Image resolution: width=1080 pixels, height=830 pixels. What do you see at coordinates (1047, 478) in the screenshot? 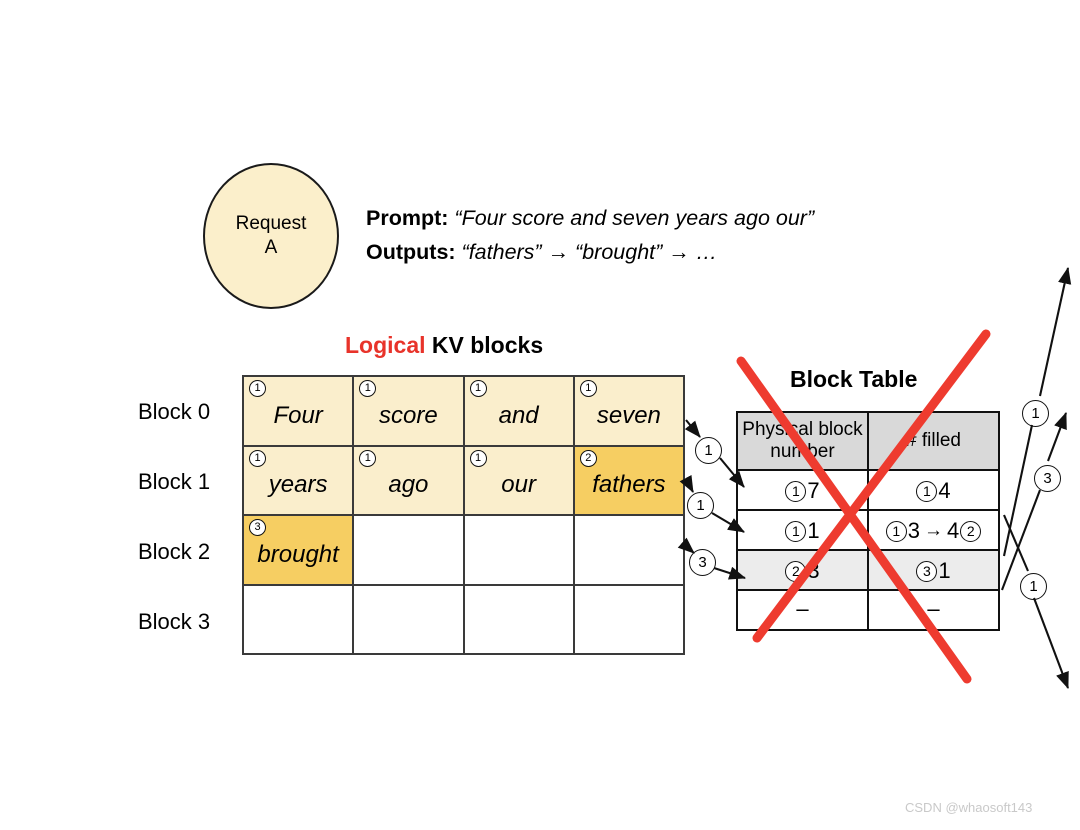
I see `outgoing-arrow-tag-1: 3` at bounding box center [1047, 478].